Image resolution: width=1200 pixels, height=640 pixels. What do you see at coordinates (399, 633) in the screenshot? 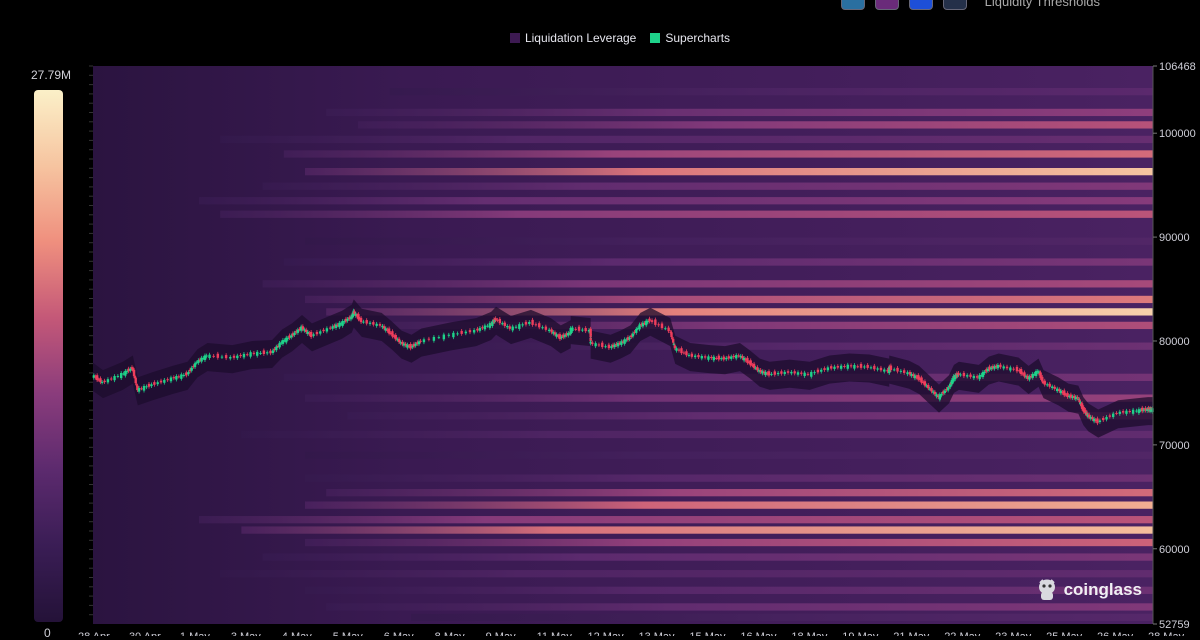
I see `x-tick-label: 6 May` at bounding box center [399, 633].